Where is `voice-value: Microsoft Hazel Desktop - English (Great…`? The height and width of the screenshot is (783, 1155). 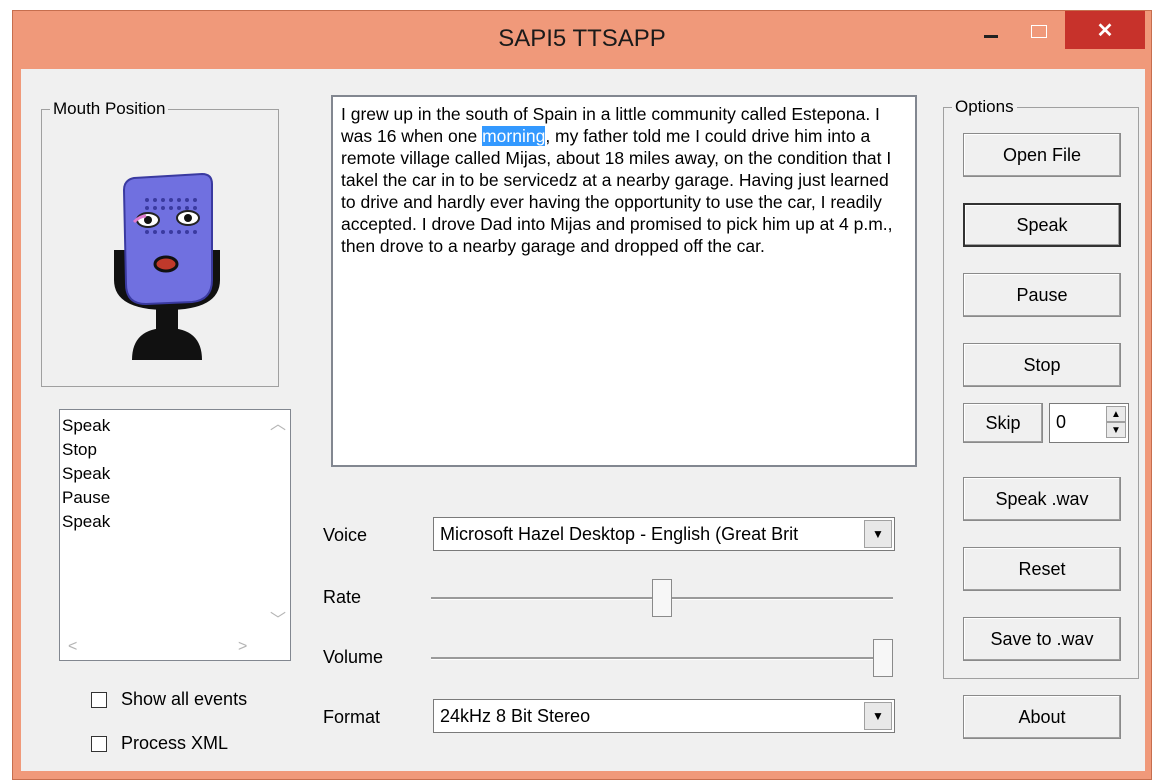
voice-value: Microsoft Hazel Desktop - English (Great… is located at coordinates (619, 534).